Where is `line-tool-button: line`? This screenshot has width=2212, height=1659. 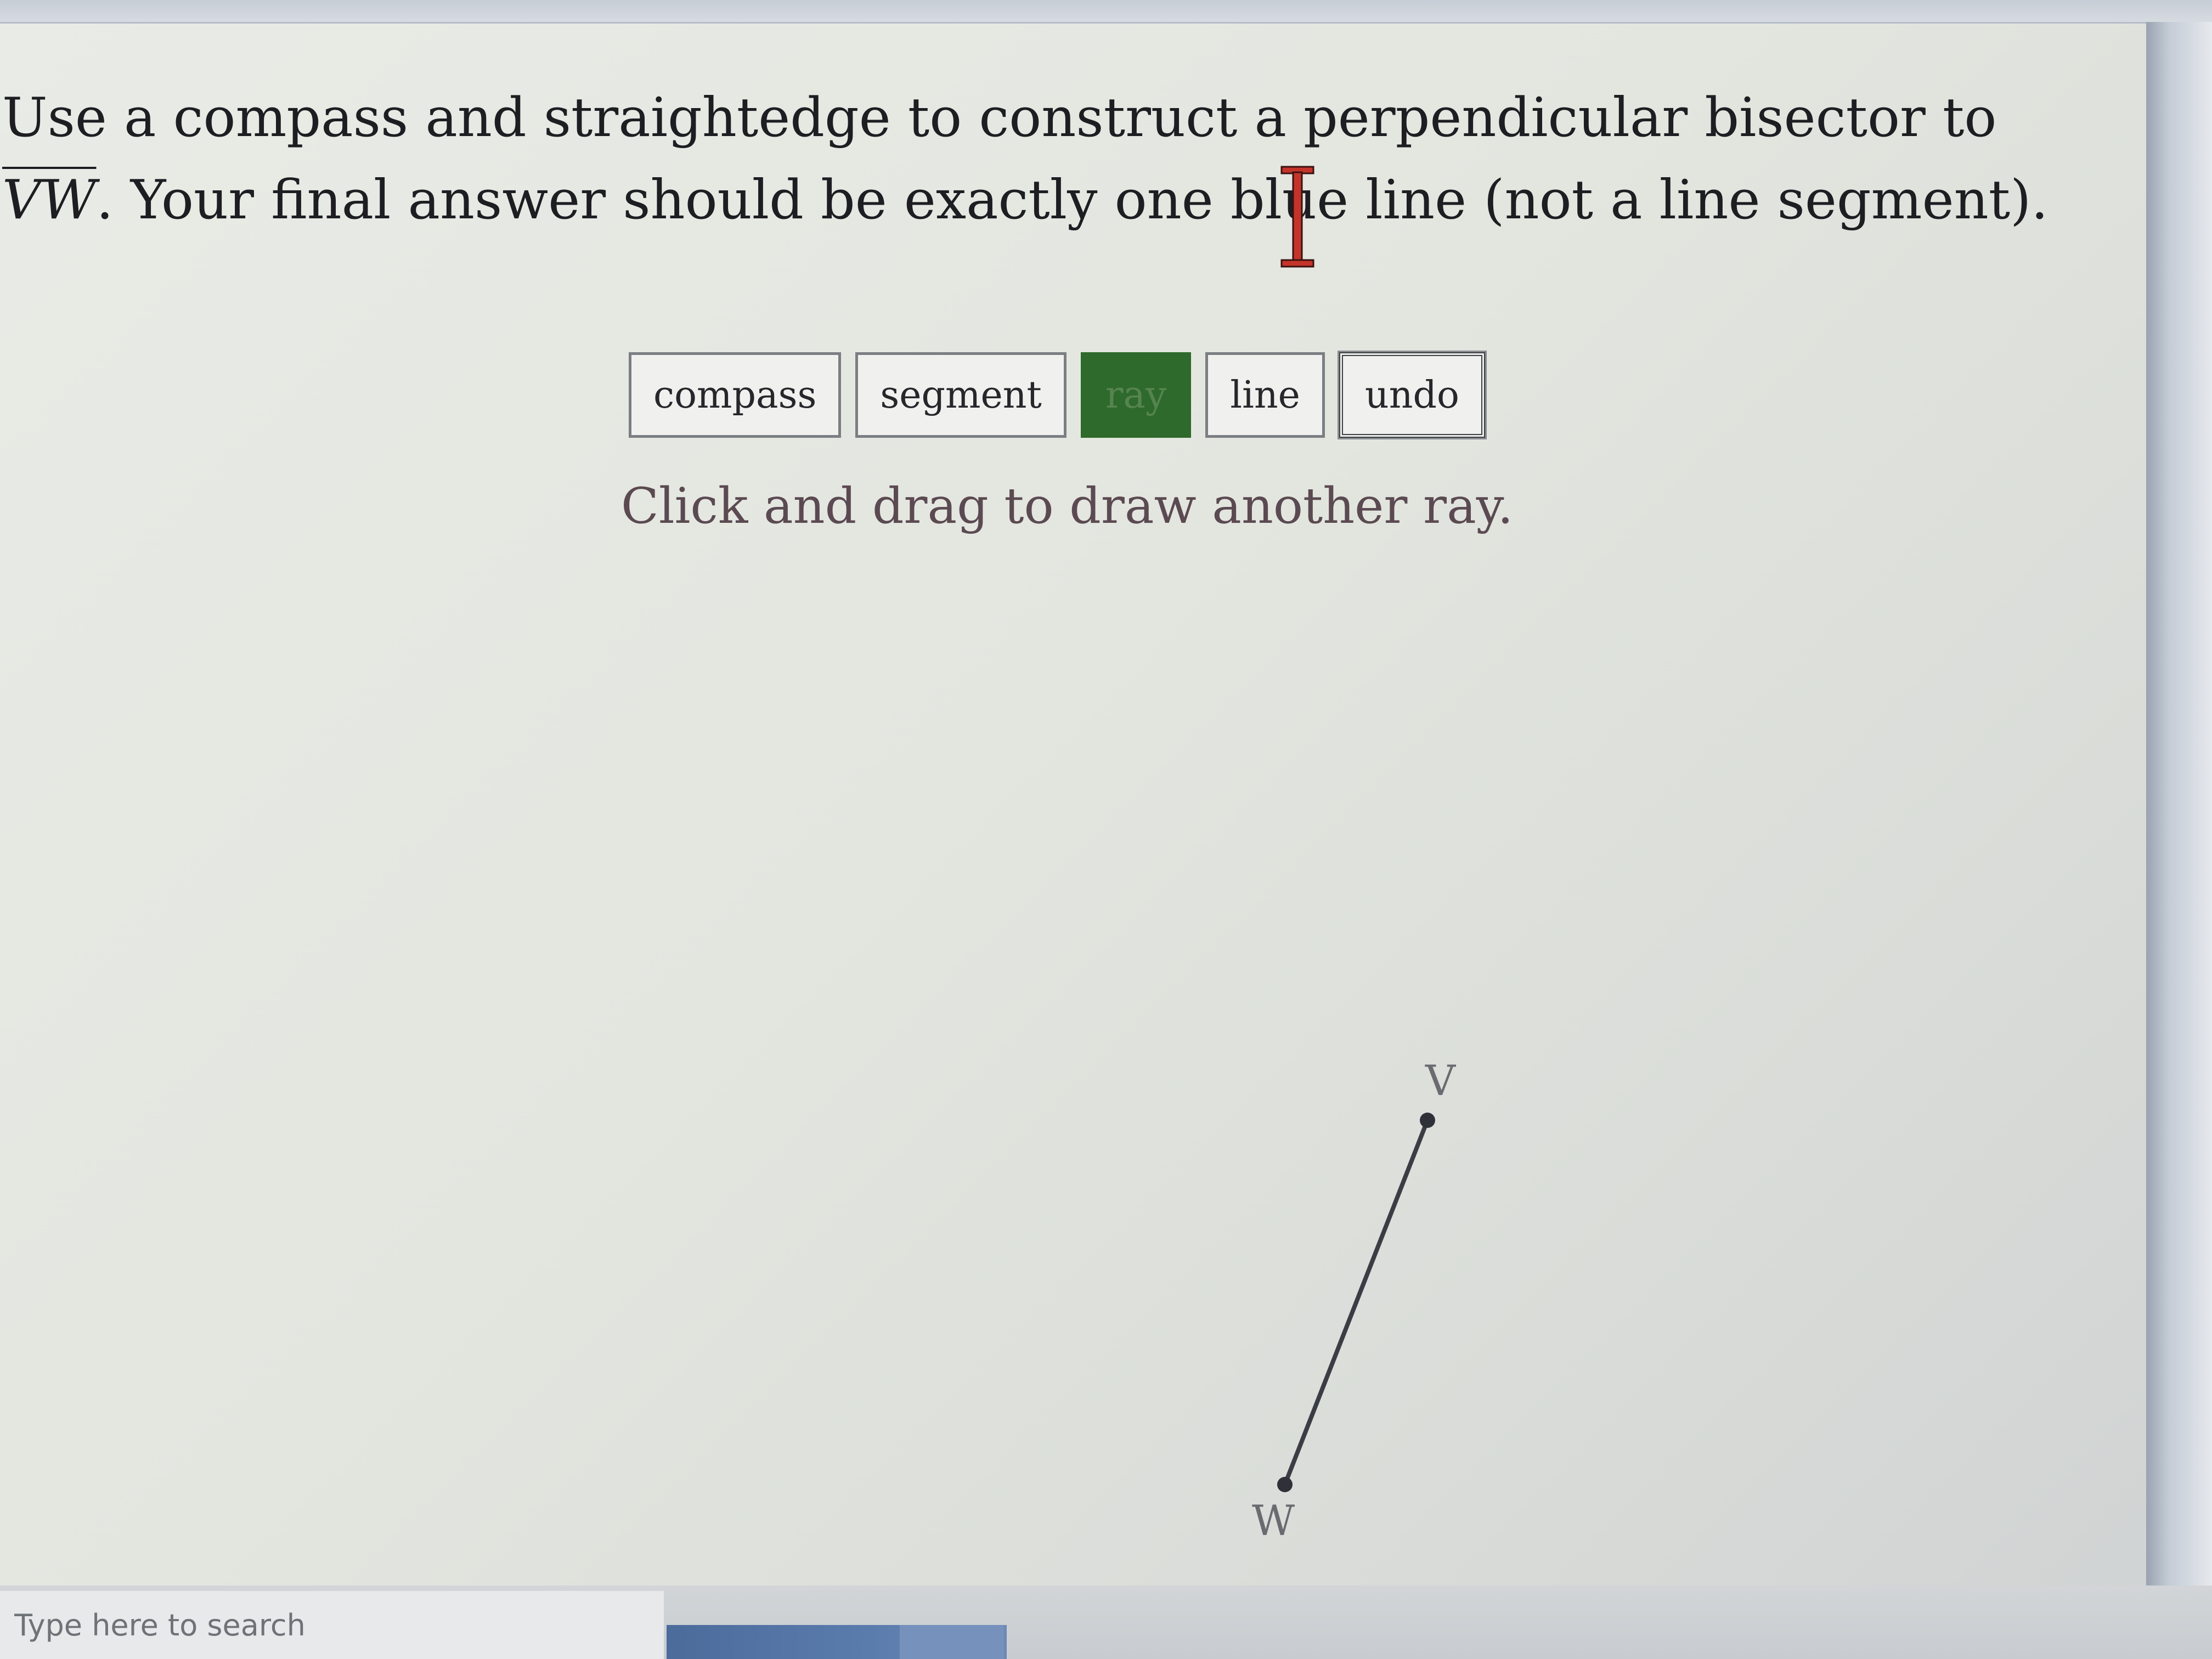
line-tool-button: line is located at coordinates (1265, 395).